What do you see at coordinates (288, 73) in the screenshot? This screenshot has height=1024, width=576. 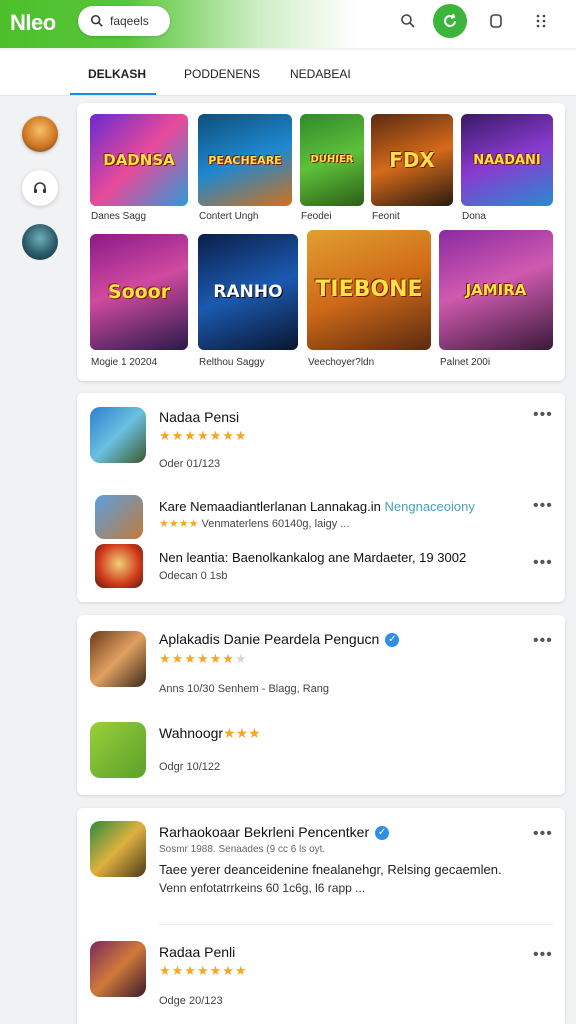 I see `tab-bar: DELKASH PODDENENS NEDABEAI` at bounding box center [288, 73].